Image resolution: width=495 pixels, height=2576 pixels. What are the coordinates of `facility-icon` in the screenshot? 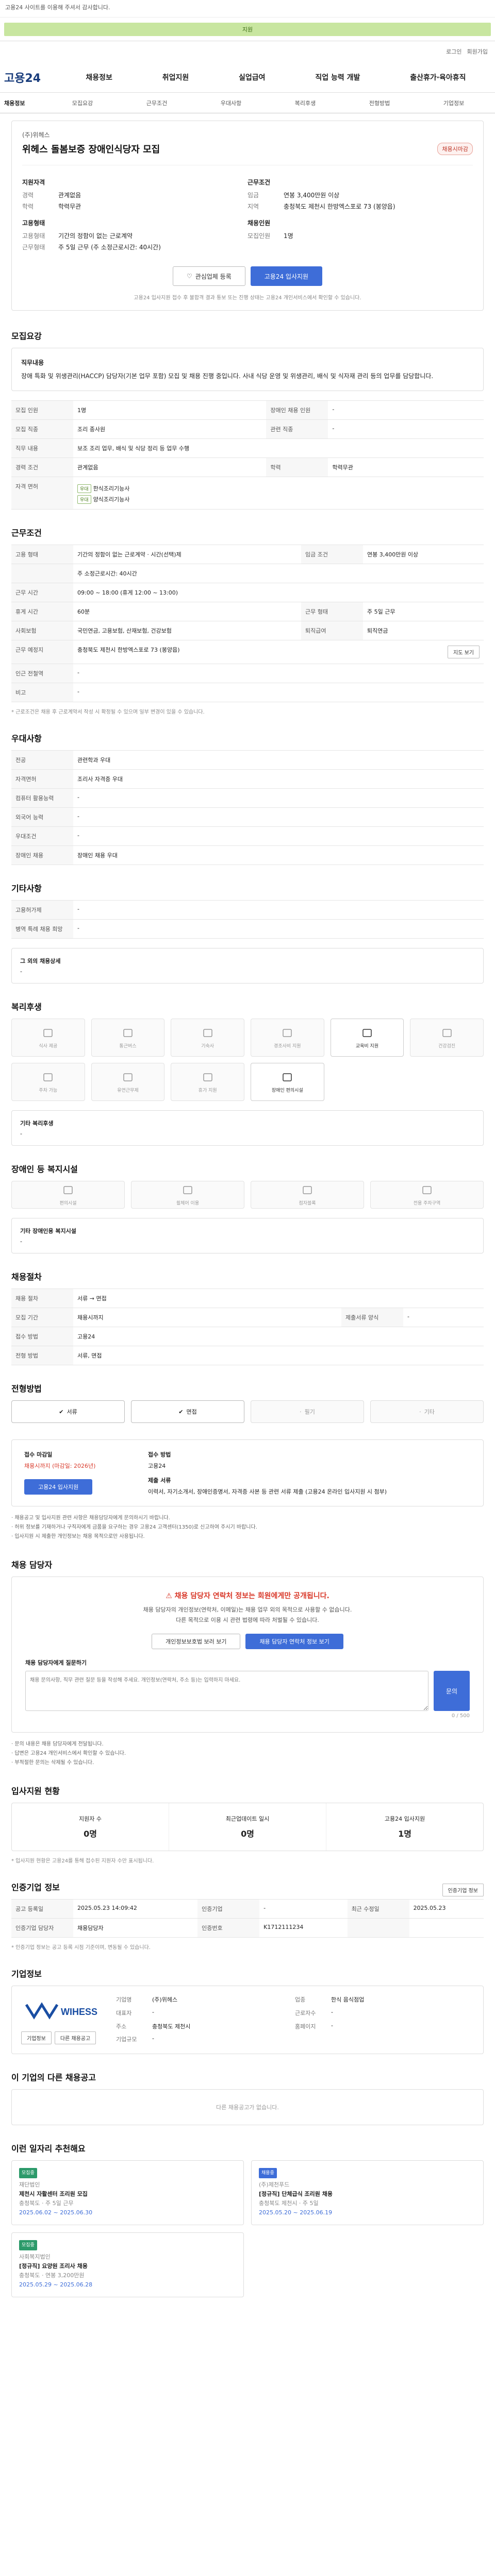 It's located at (307, 1189).